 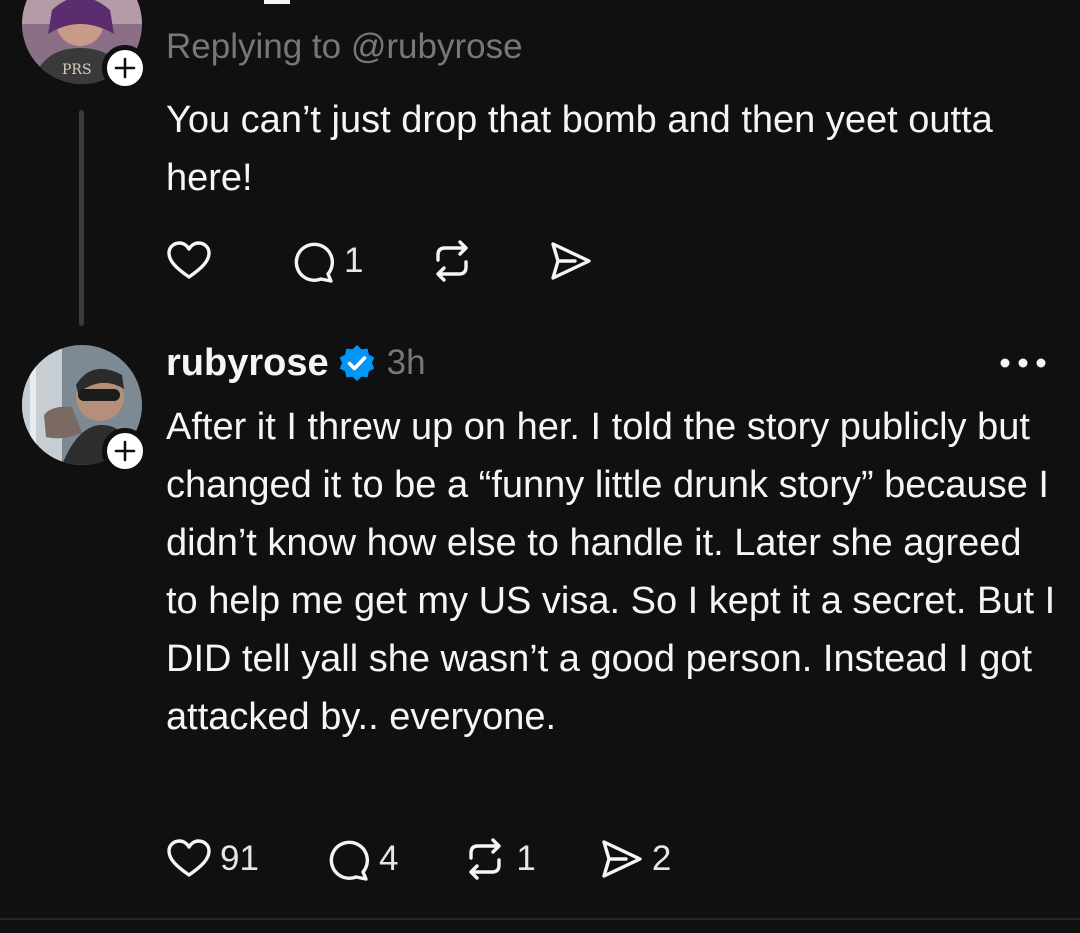 I want to click on previous-more-icon, so click(x=1026, y=2).